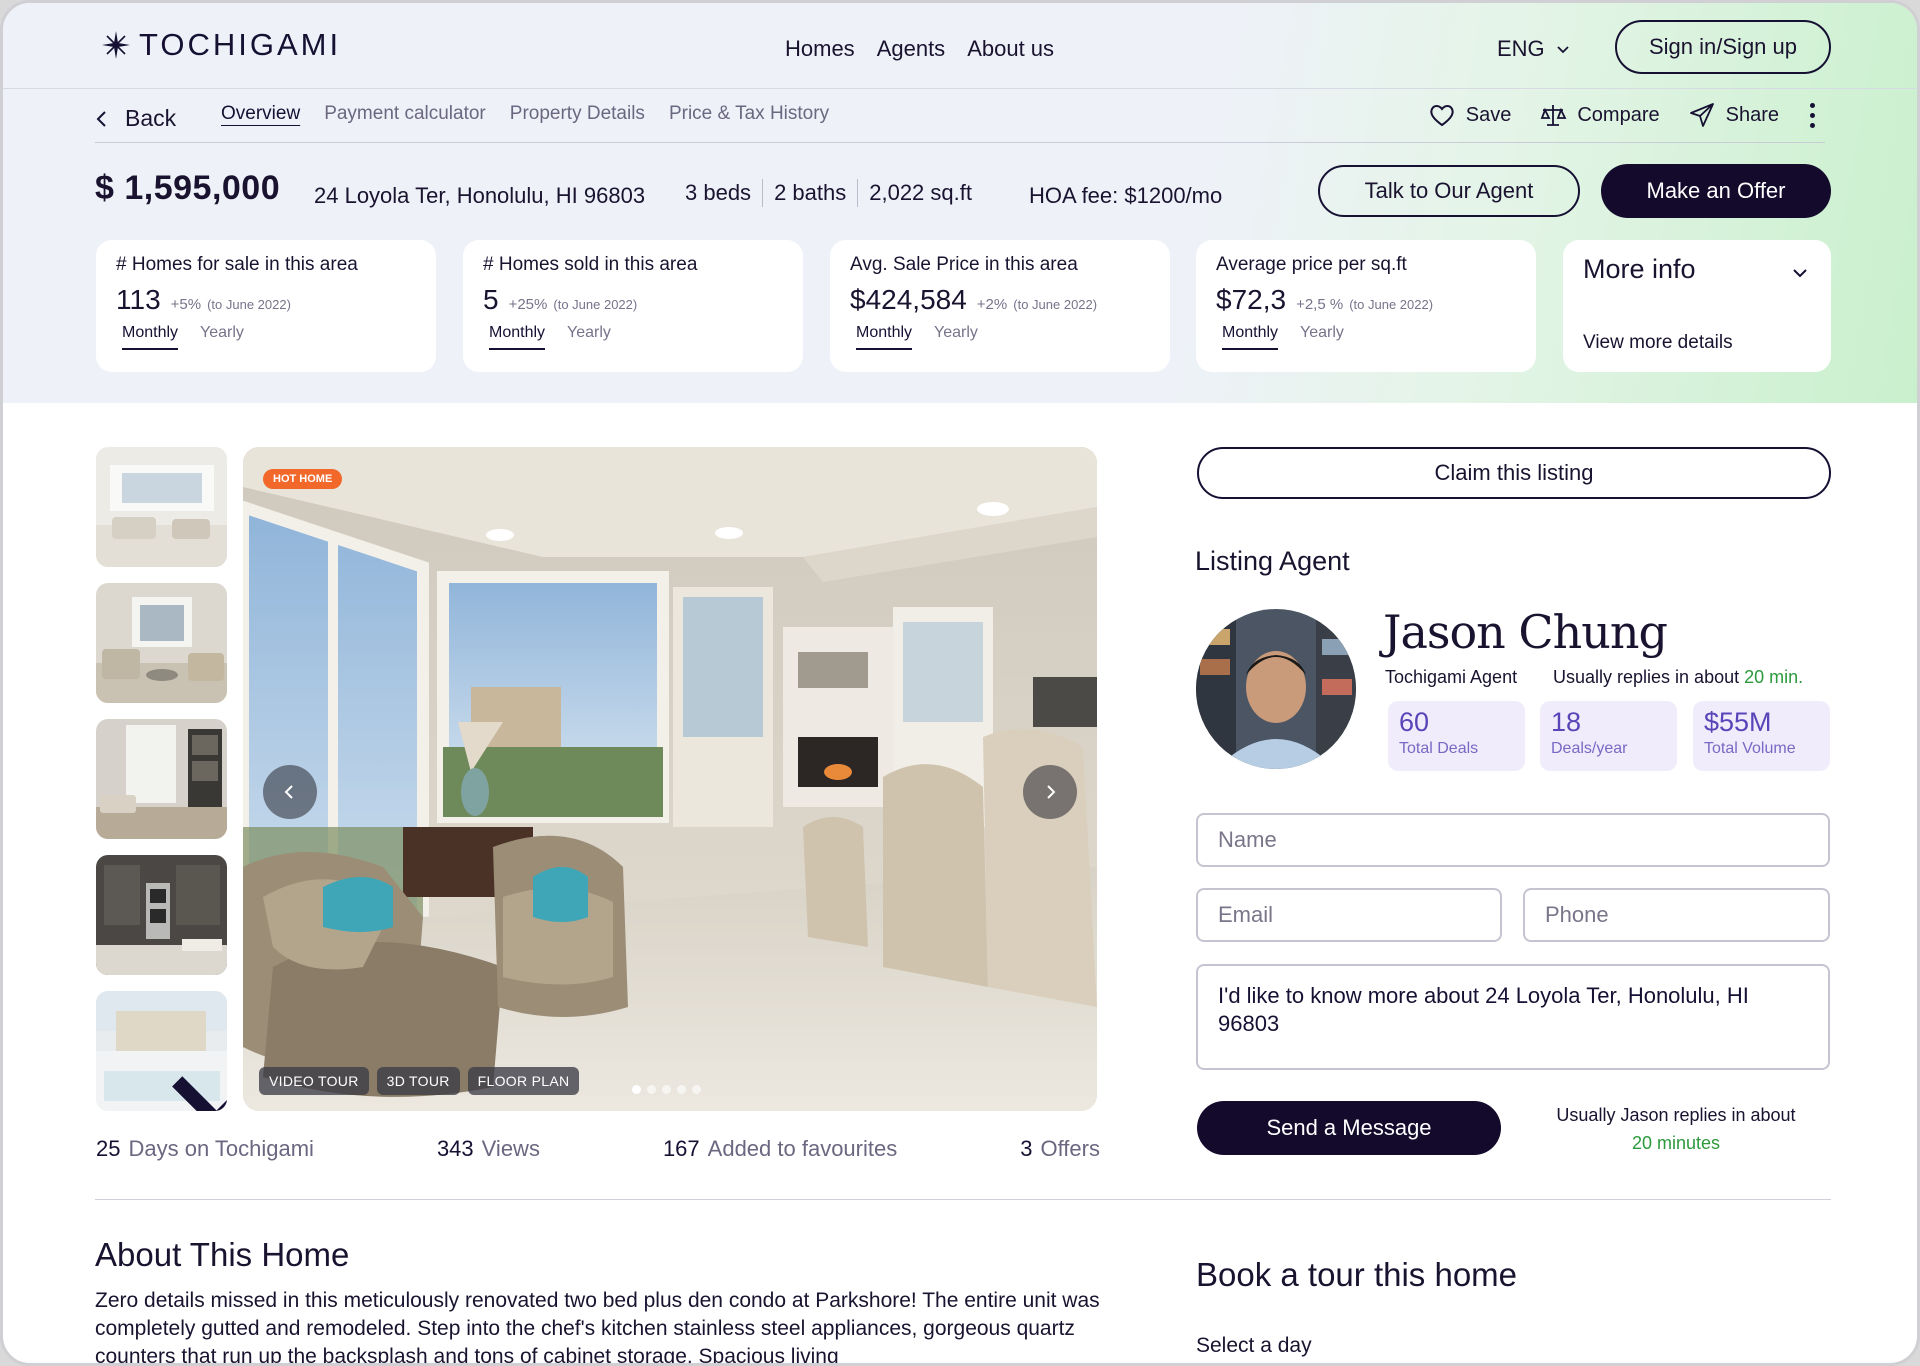  Describe the element at coordinates (455, 1148) in the screenshot. I see `stat-number: 343` at that location.